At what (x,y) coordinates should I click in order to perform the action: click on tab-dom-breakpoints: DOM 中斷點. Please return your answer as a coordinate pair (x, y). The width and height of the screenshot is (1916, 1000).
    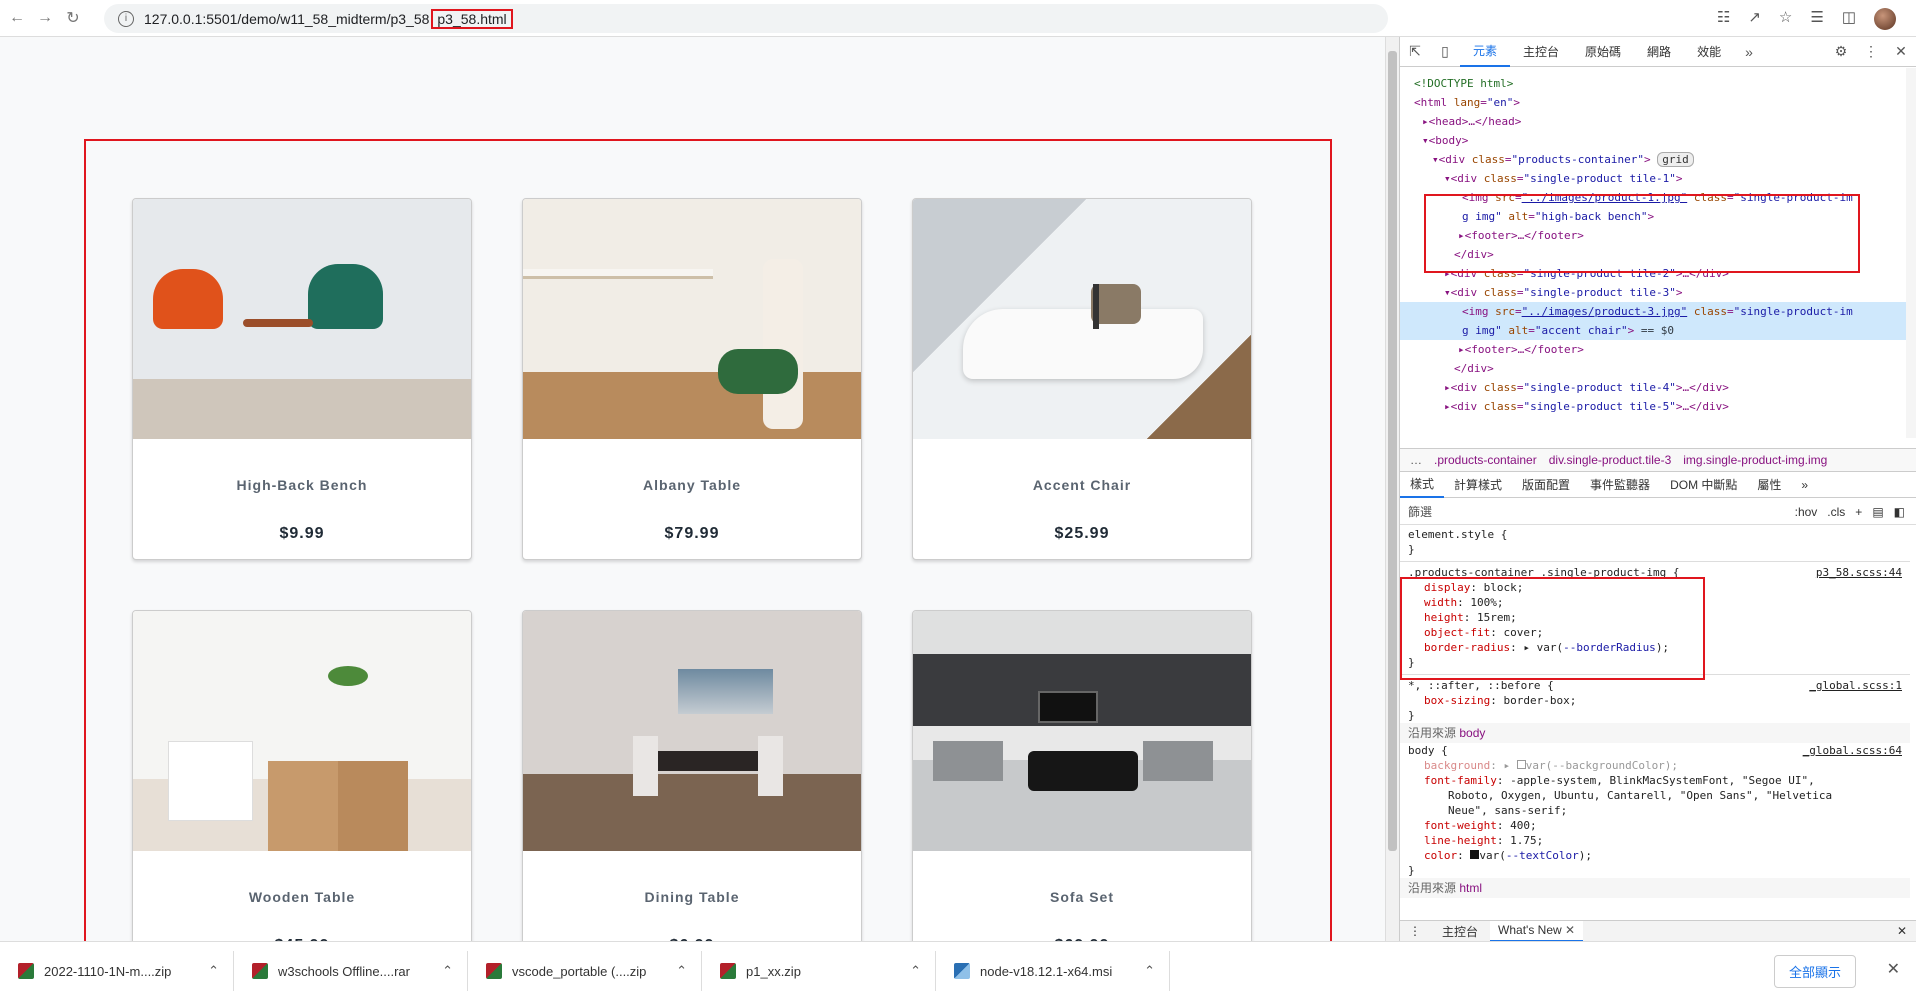
    Looking at the image, I should click on (1703, 484).